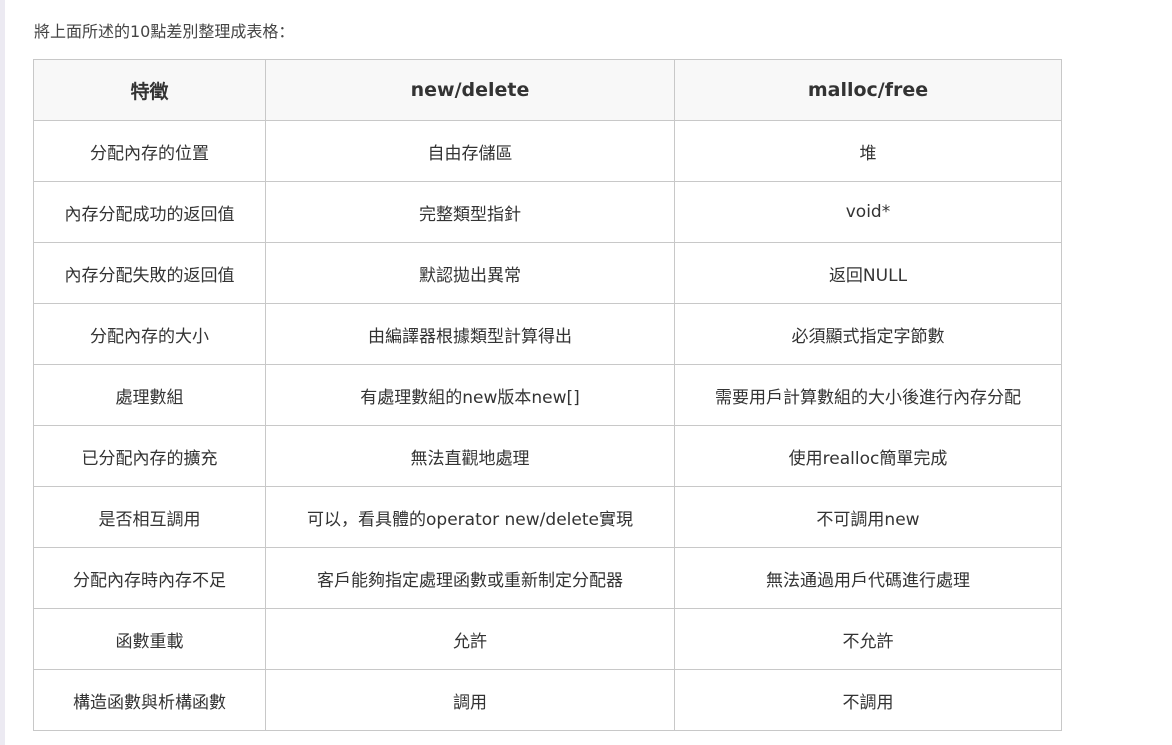  I want to click on header-malloc-free: malloc/free, so click(868, 90).